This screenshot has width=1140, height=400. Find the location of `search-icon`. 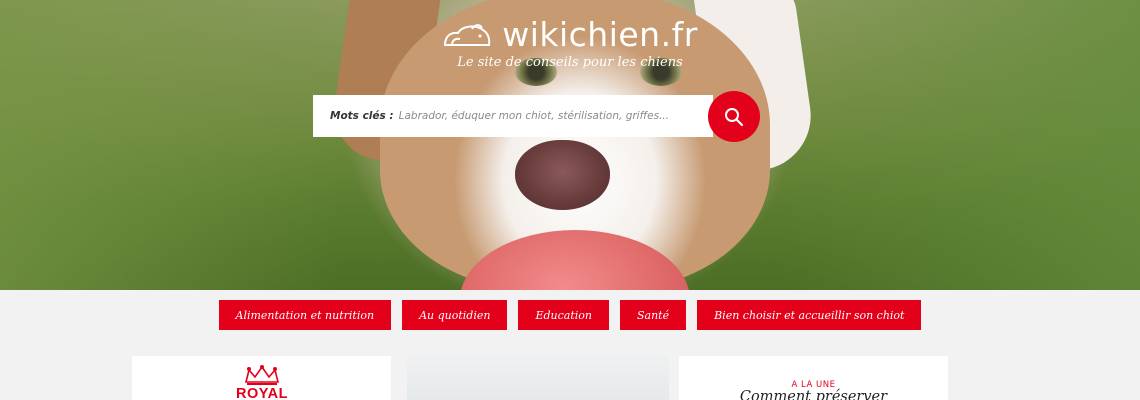

search-icon is located at coordinates (734, 116).